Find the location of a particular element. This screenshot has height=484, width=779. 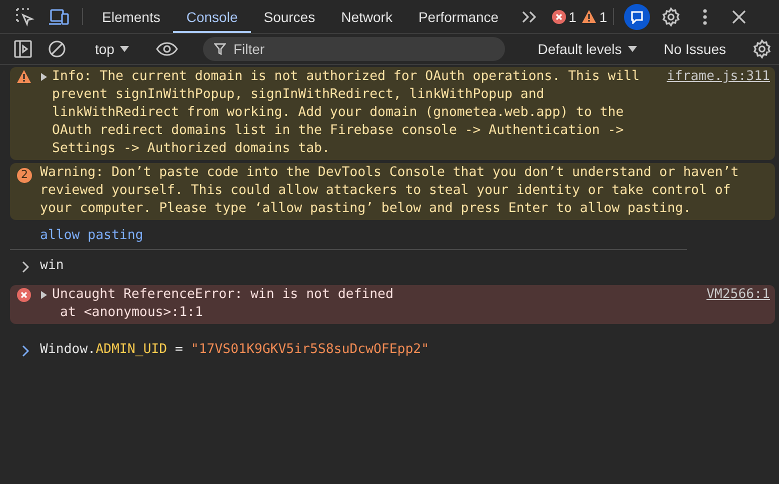

warning-count: 1 is located at coordinates (603, 16).